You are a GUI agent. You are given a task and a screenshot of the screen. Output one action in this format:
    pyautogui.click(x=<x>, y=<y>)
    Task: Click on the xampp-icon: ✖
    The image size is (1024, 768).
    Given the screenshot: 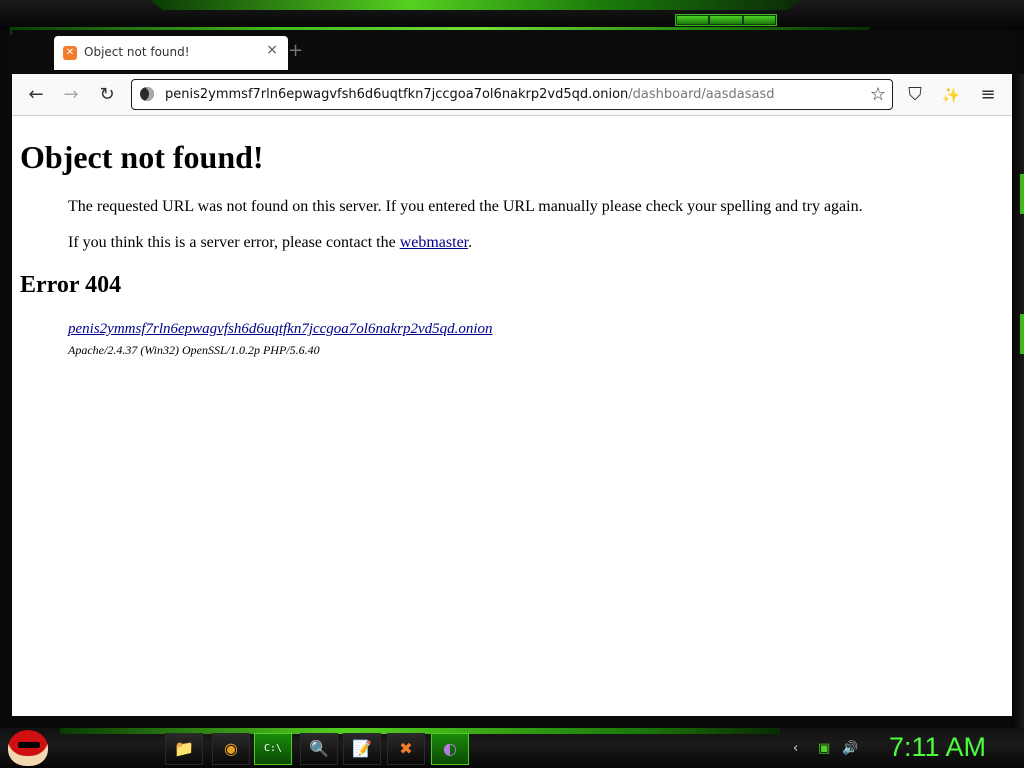 What is the action you would take?
    pyautogui.click(x=406, y=749)
    